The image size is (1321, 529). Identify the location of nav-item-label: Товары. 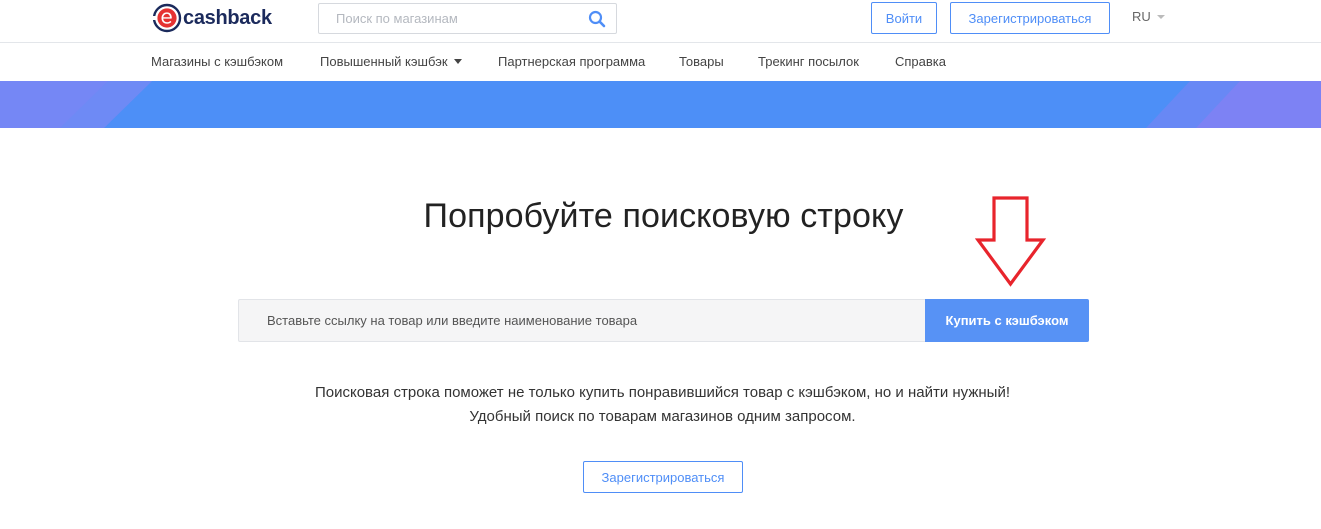
(701, 61).